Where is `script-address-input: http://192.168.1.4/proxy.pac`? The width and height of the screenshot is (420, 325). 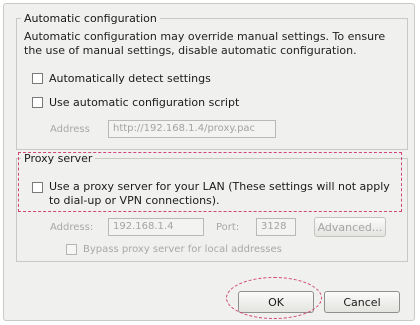
script-address-input: http://192.168.1.4/proxy.pac is located at coordinates (192, 129).